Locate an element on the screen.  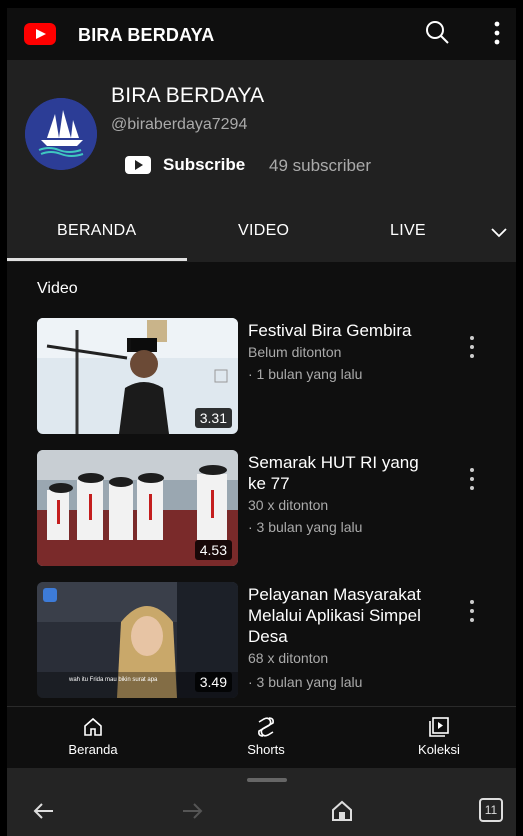
video-title: Semarak HUT RI yang ke 77 is located at coordinates (343, 473).